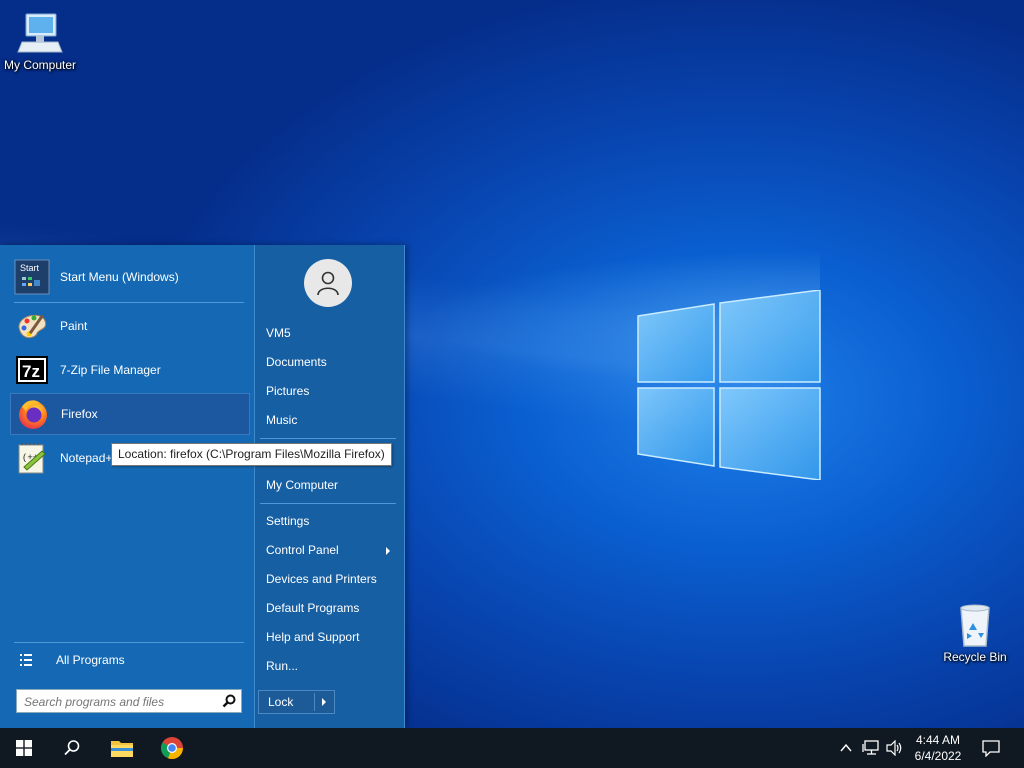 This screenshot has width=1024, height=768. I want to click on start-right-settings: Settings, so click(287, 521).